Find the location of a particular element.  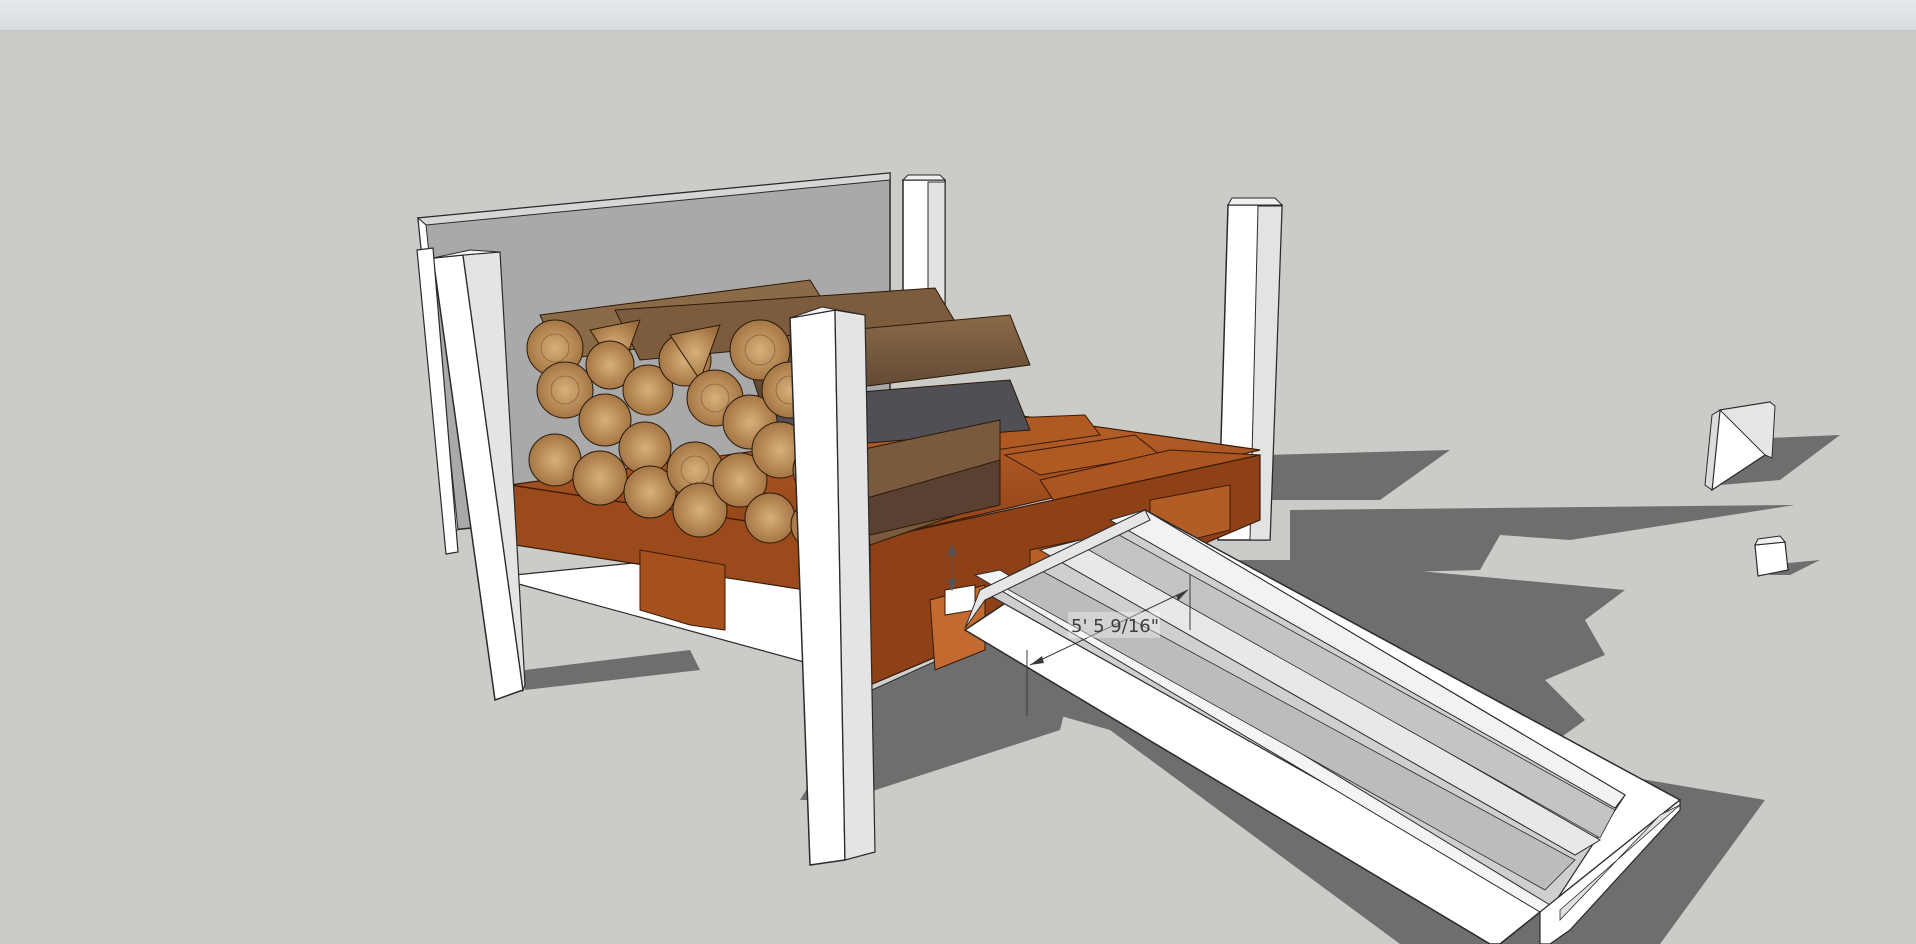

post-front-middle is located at coordinates (832, 586).